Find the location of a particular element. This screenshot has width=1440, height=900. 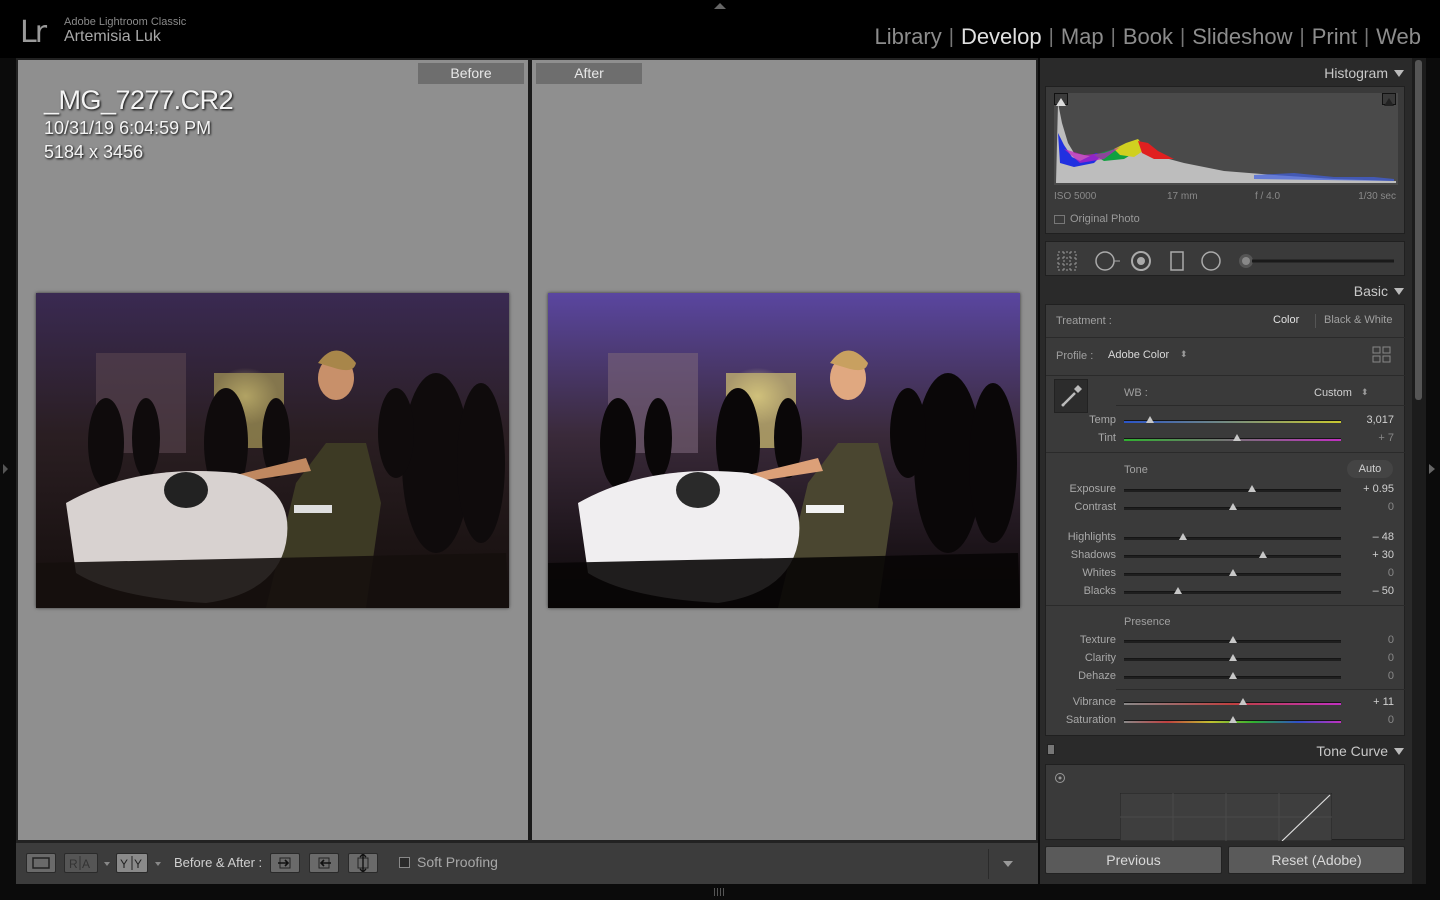

contrast-slider-thumb is located at coordinates (1232, 506).